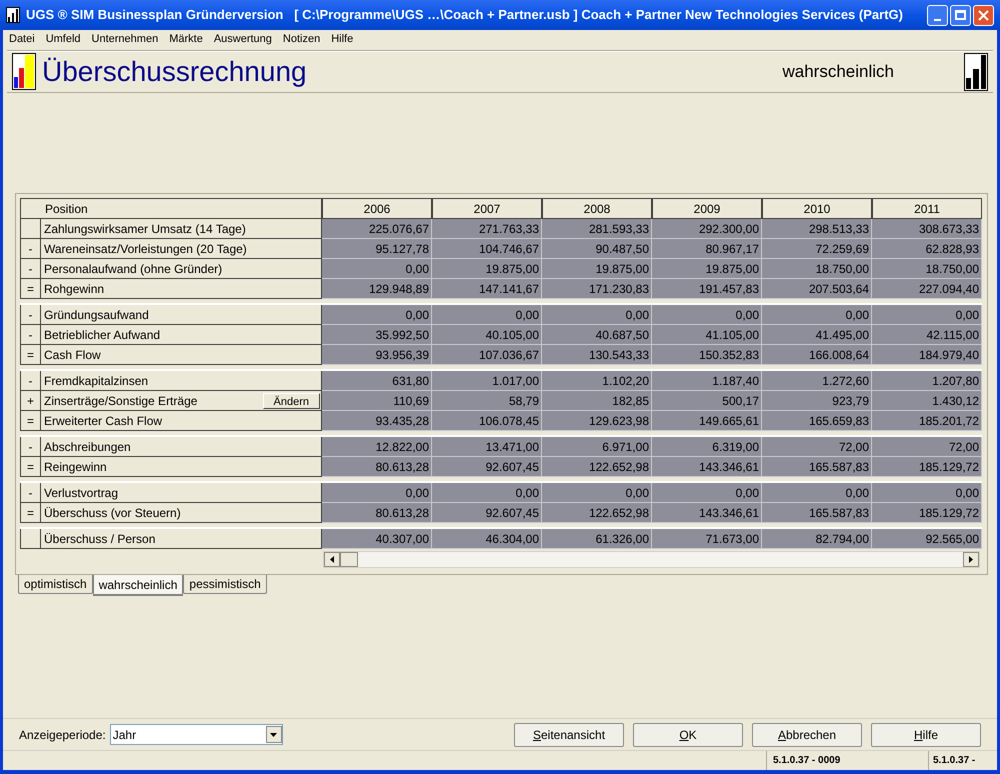 Image resolution: width=1000 pixels, height=774 pixels. I want to click on table-cell: 82.794,00, so click(817, 539).